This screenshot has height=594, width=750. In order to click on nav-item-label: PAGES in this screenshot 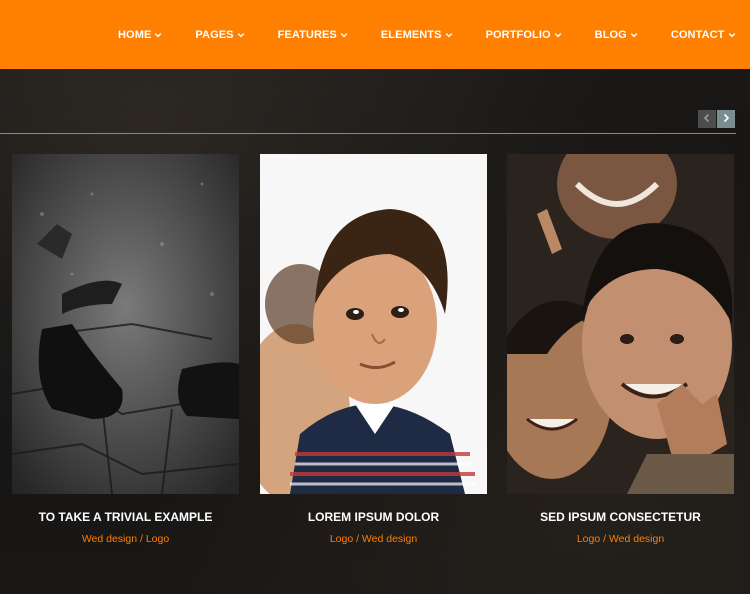, I will do `click(214, 34)`.